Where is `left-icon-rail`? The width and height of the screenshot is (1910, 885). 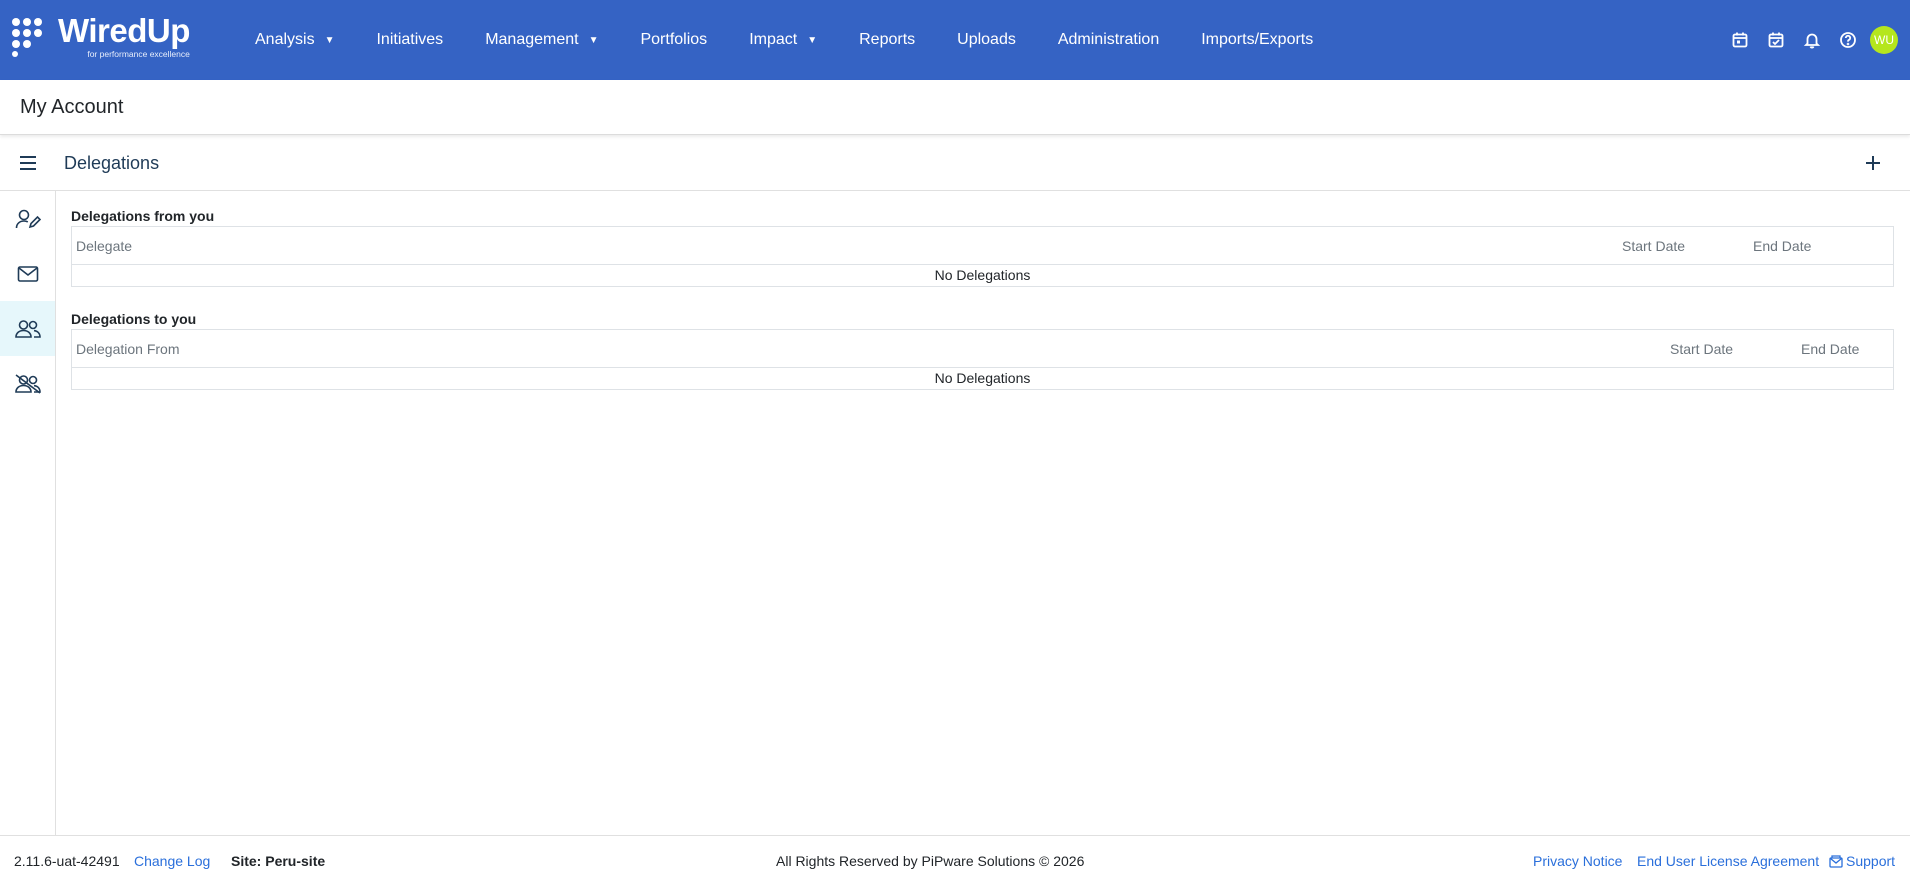
left-icon-rail is located at coordinates (28, 513).